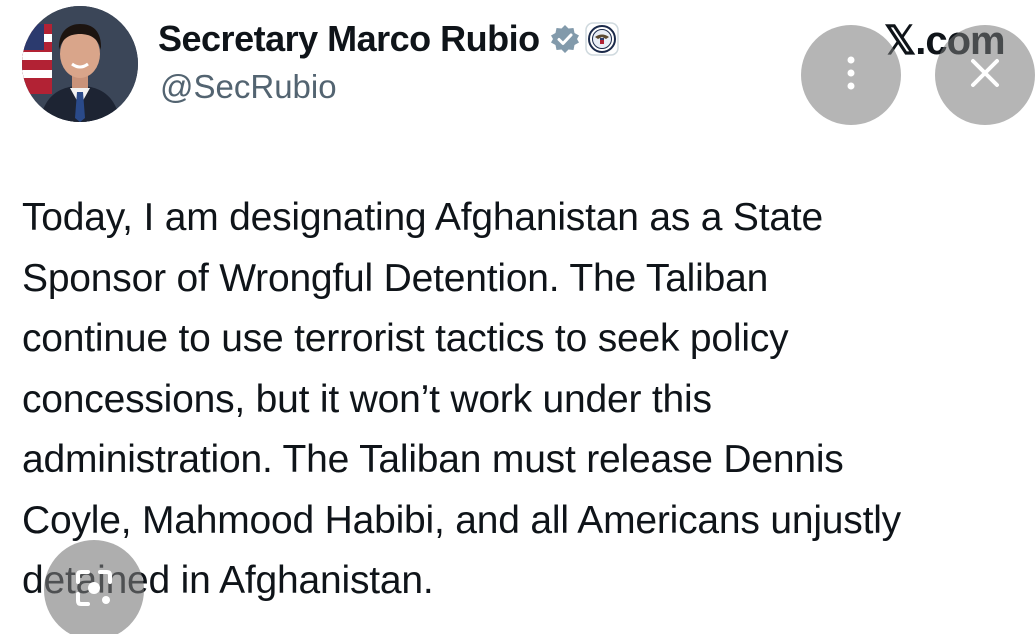  Describe the element at coordinates (565, 39) in the screenshot. I see `verified-badge-icon` at that location.